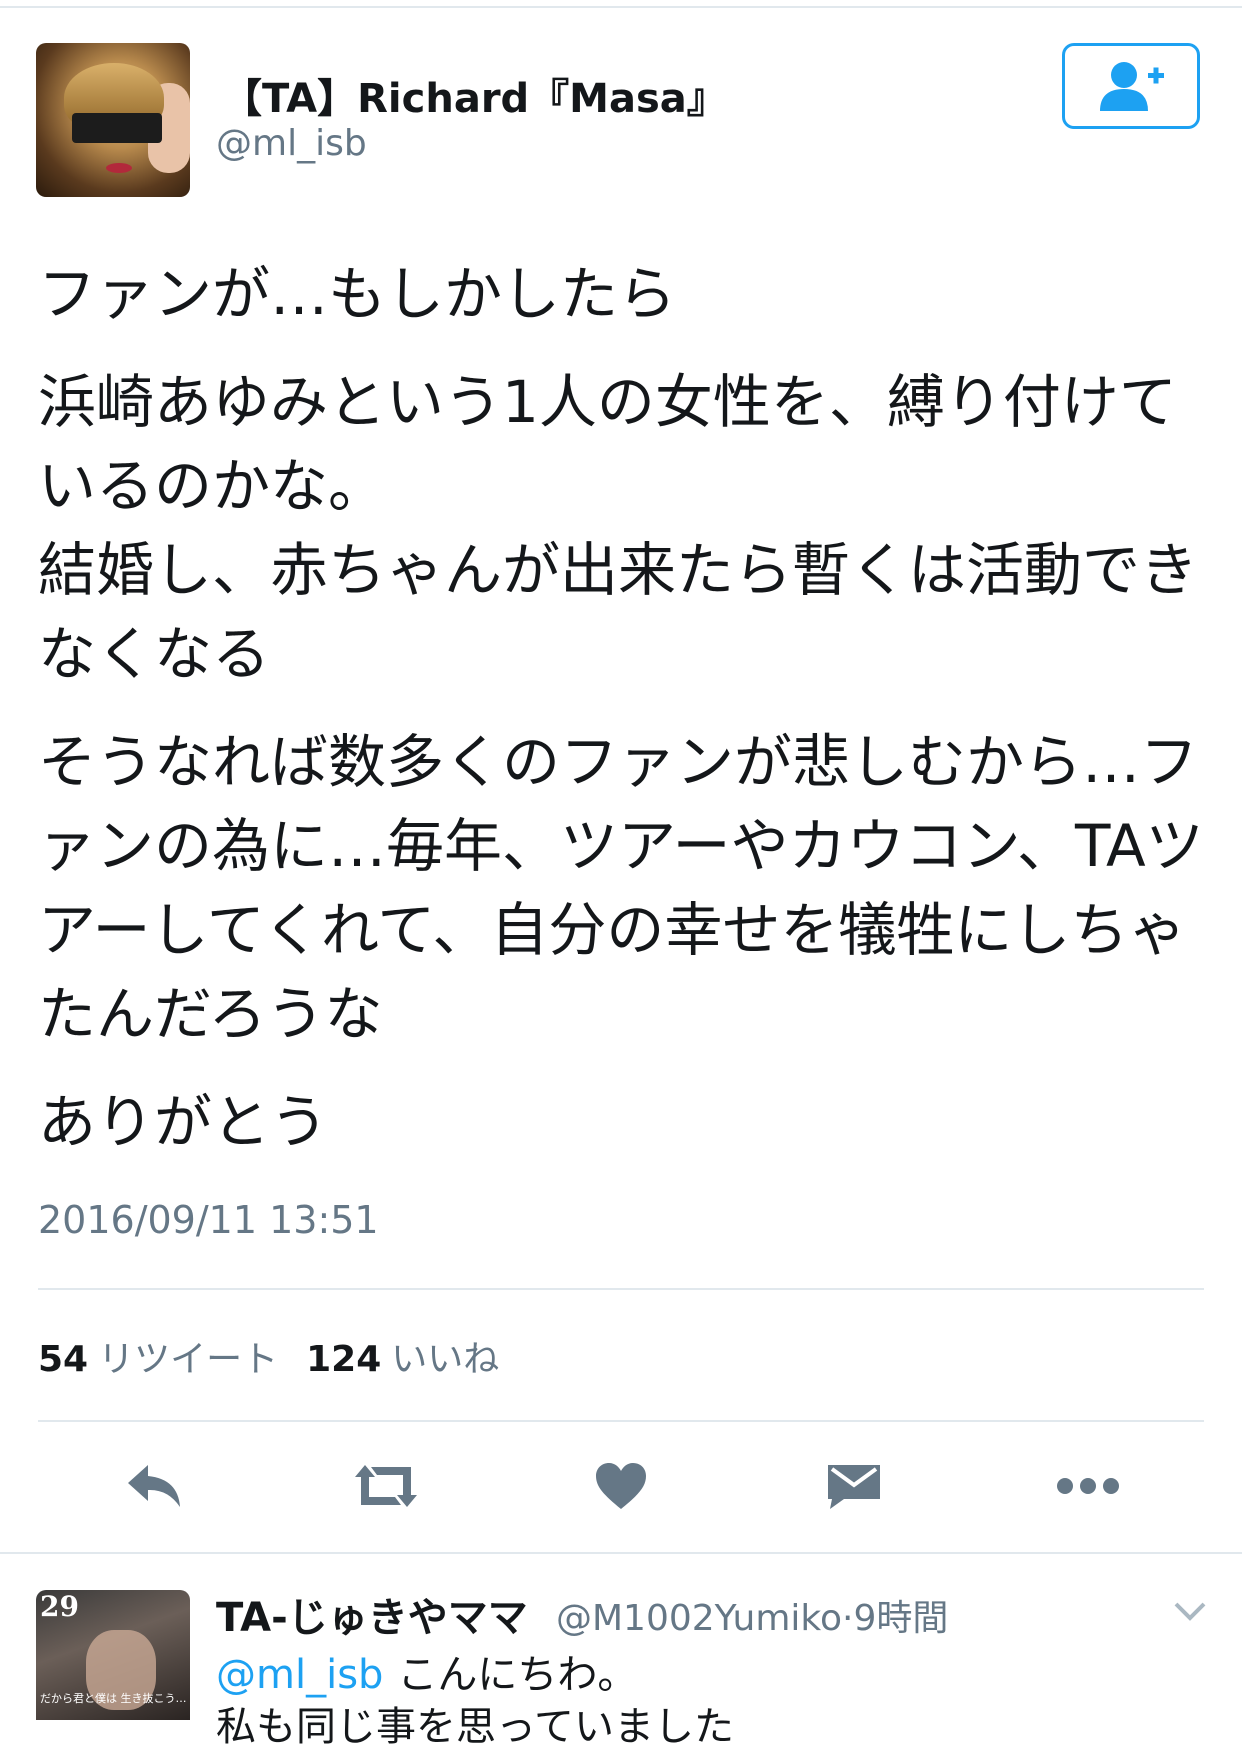  I want to click on retweet-count: 54, so click(63, 1359).